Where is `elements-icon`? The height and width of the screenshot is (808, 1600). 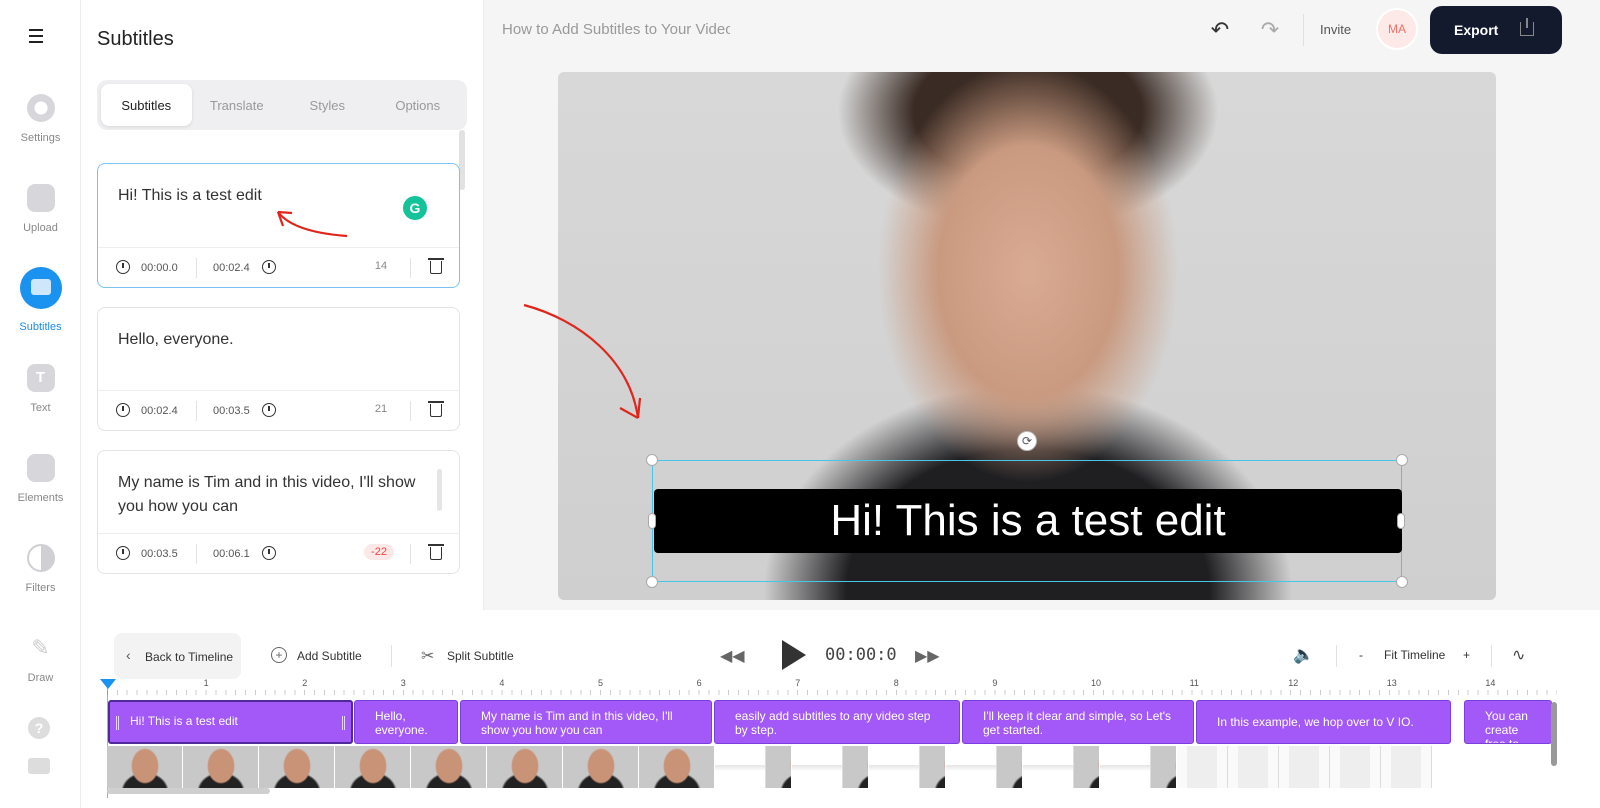 elements-icon is located at coordinates (40, 468).